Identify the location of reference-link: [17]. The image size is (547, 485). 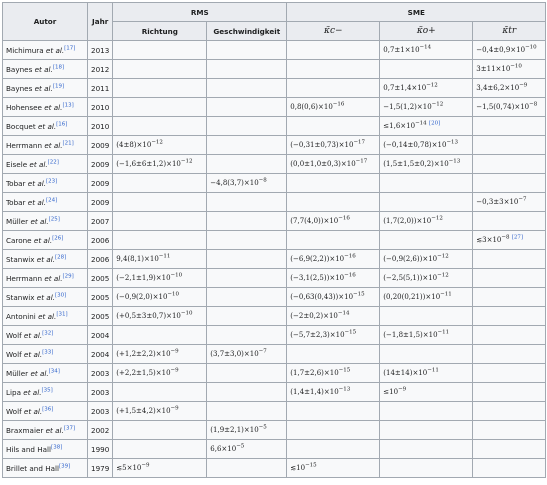
(69, 48).